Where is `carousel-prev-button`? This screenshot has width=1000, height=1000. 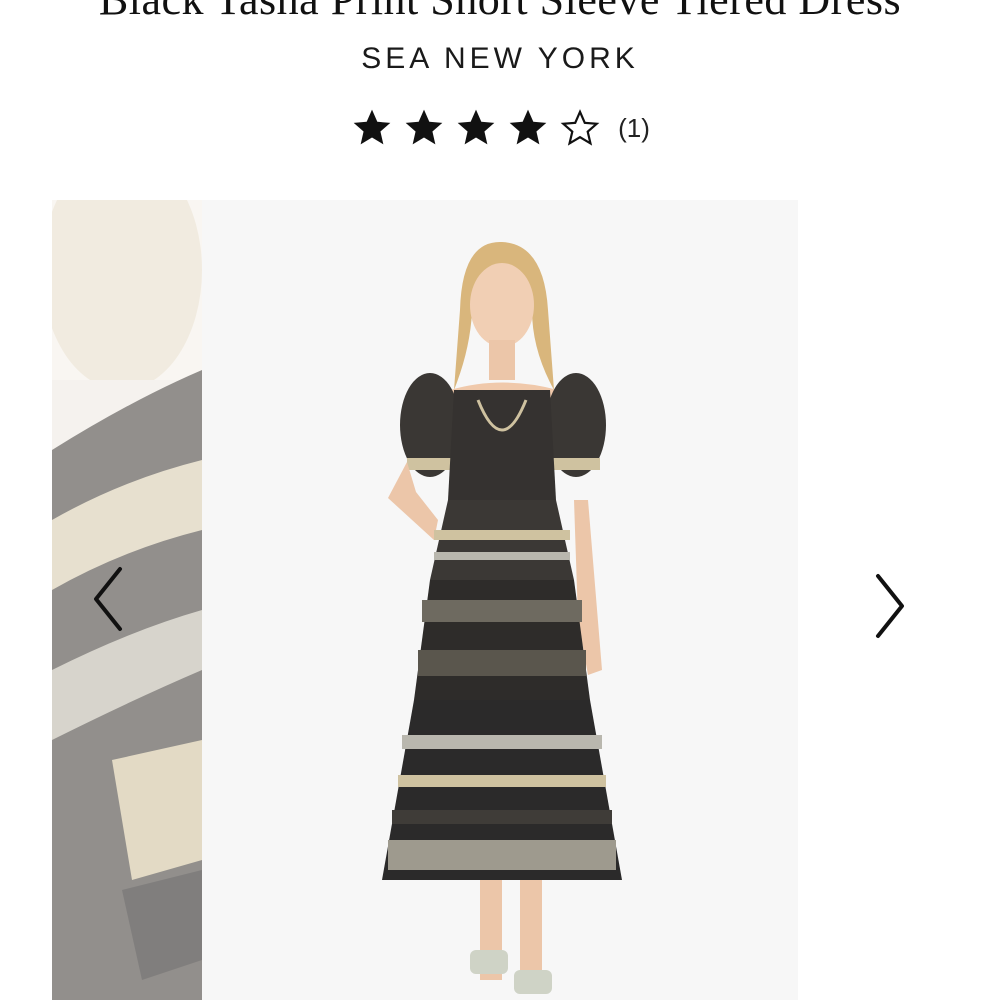 carousel-prev-button is located at coordinates (108, 599).